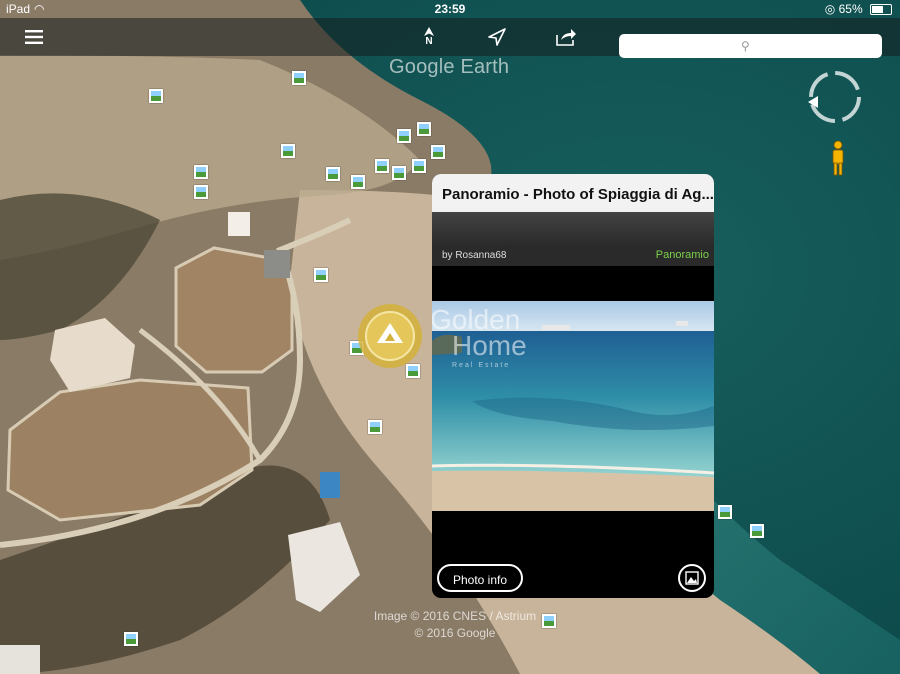  What do you see at coordinates (450, 38) in the screenshot?
I see `top-toolbar: N ⚲` at bounding box center [450, 38].